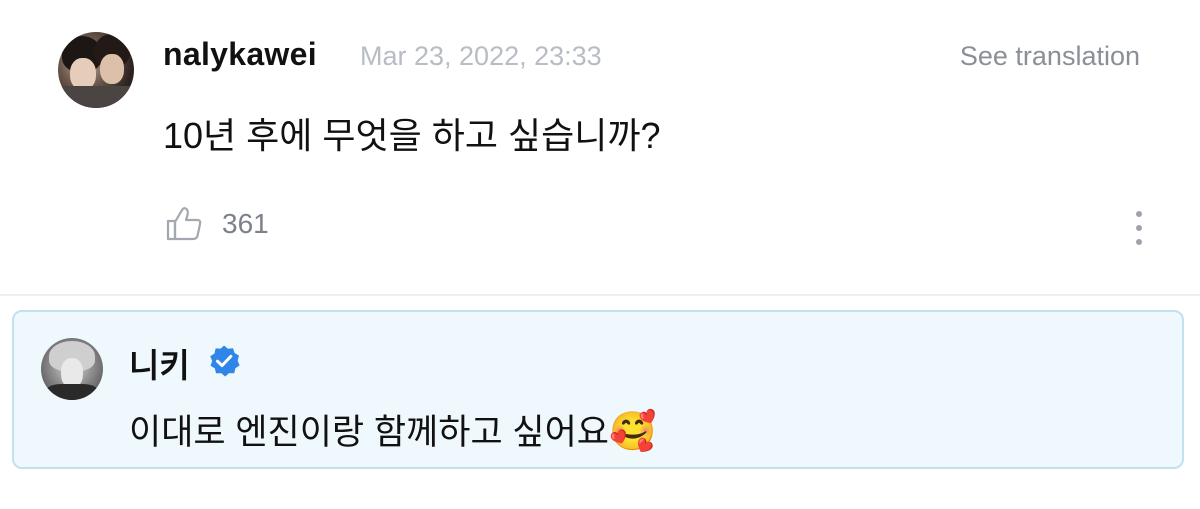  What do you see at coordinates (159, 363) in the screenshot?
I see `reply-author-name: 니키` at bounding box center [159, 363].